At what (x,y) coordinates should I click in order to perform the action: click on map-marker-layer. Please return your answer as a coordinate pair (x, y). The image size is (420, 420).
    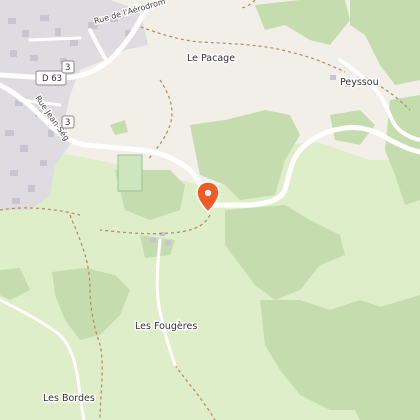
    Looking at the image, I should click on (208, 197).